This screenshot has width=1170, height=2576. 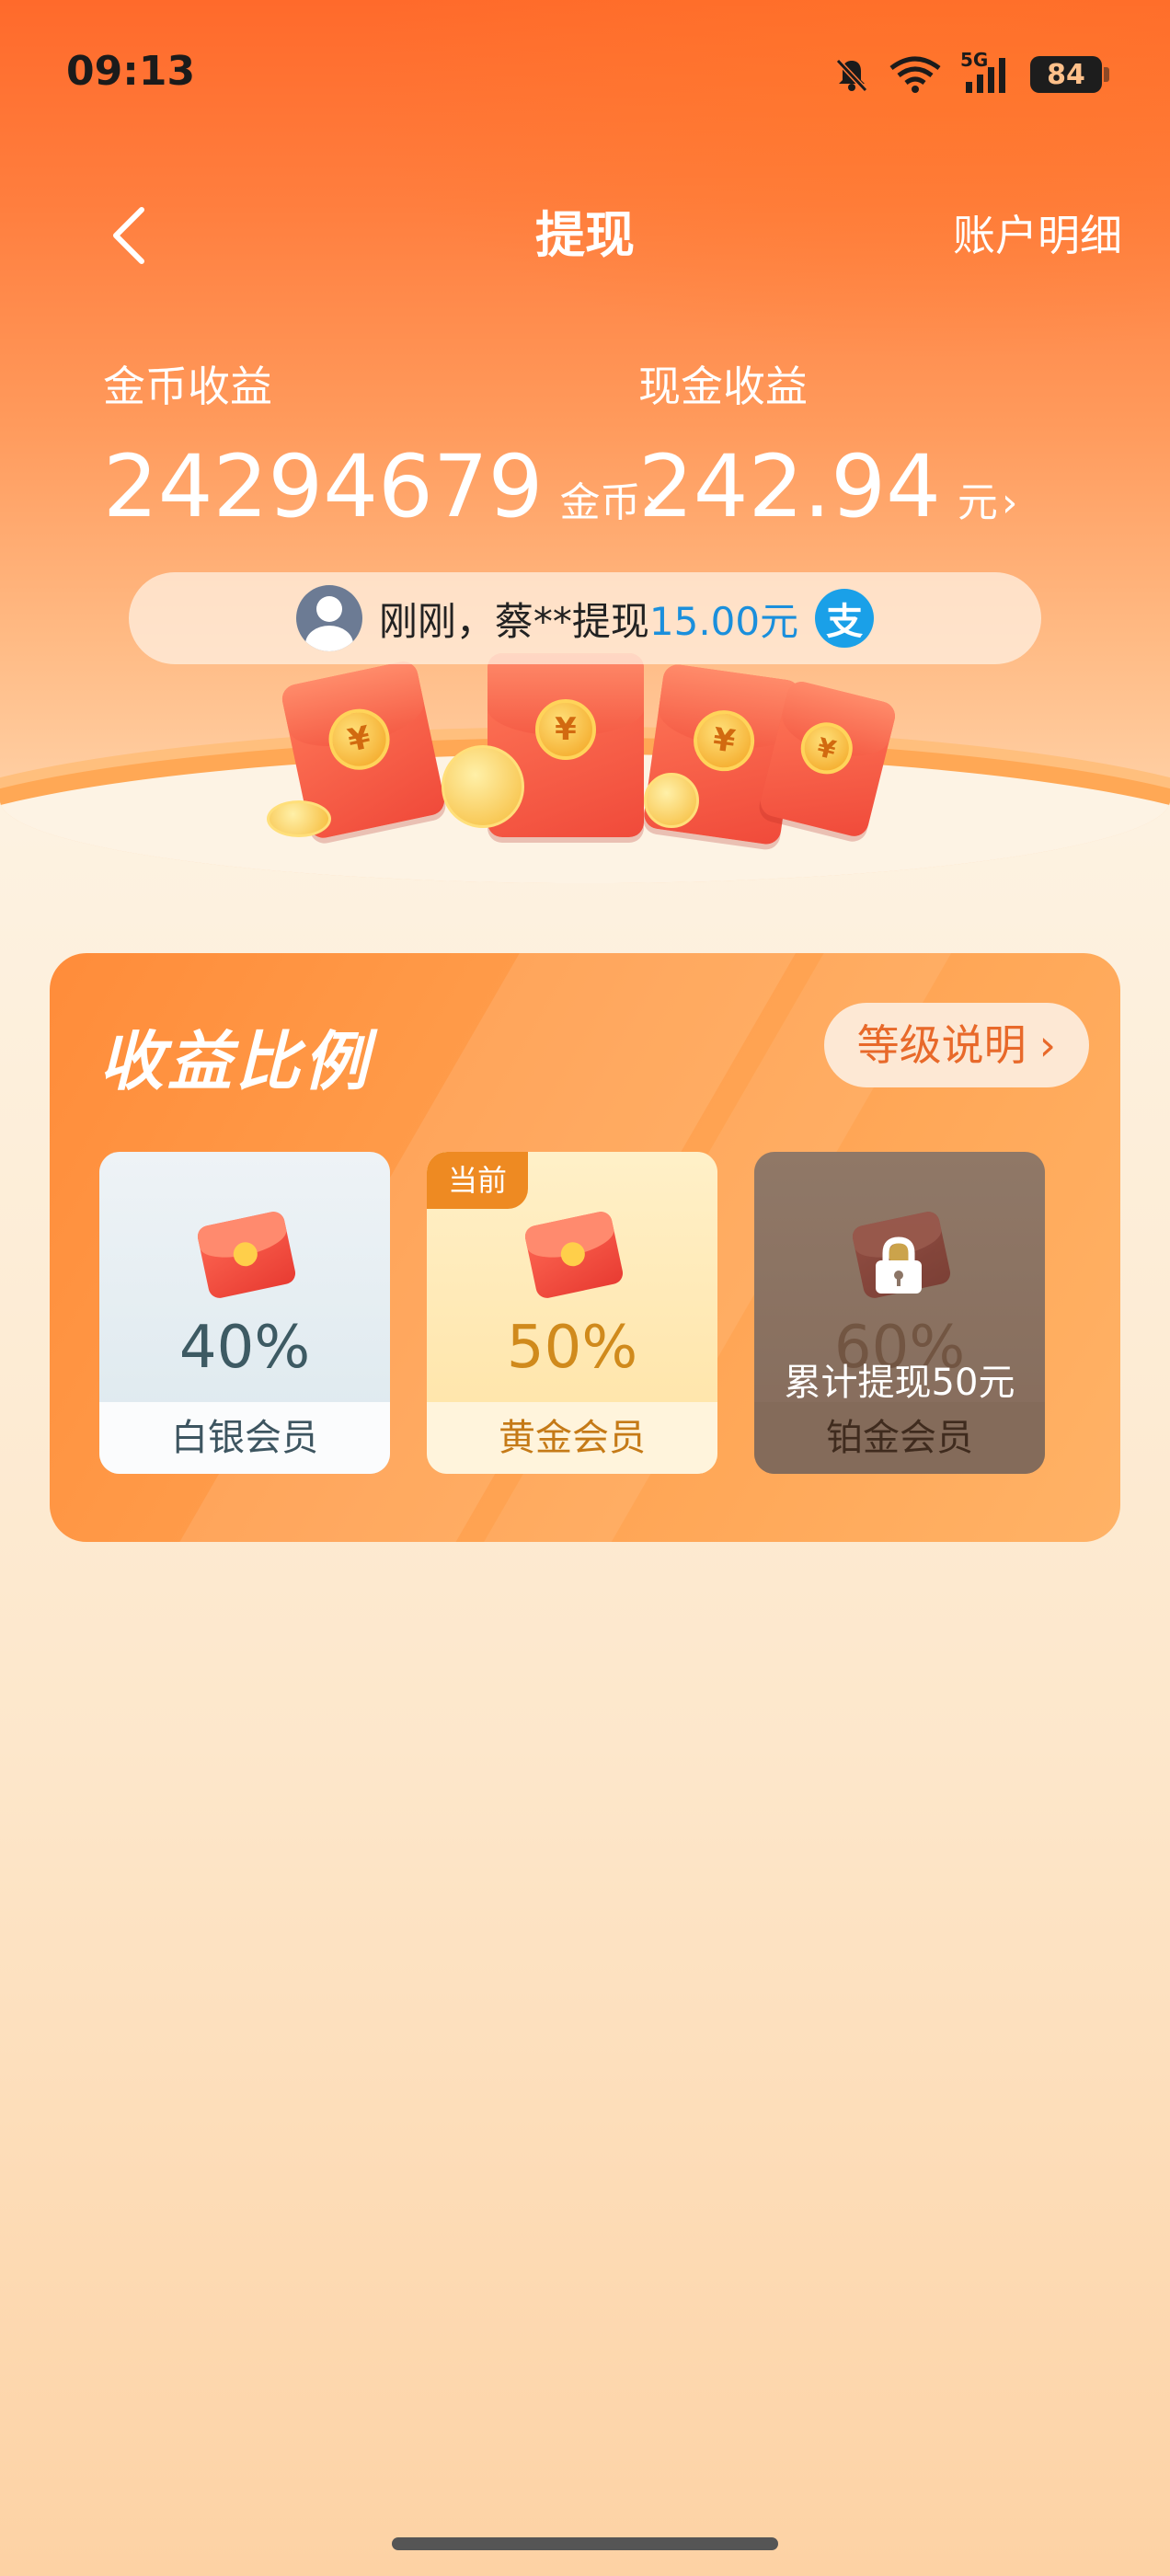 What do you see at coordinates (477, 1180) in the screenshot?
I see `current-tier-badge: 当前` at bounding box center [477, 1180].